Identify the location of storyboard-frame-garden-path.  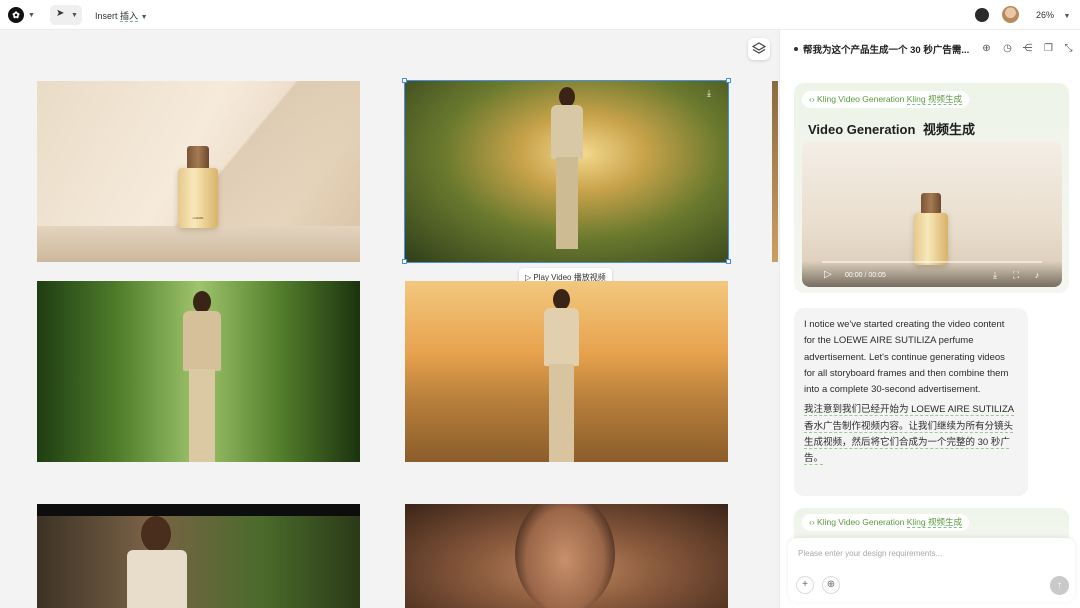
(566, 171).